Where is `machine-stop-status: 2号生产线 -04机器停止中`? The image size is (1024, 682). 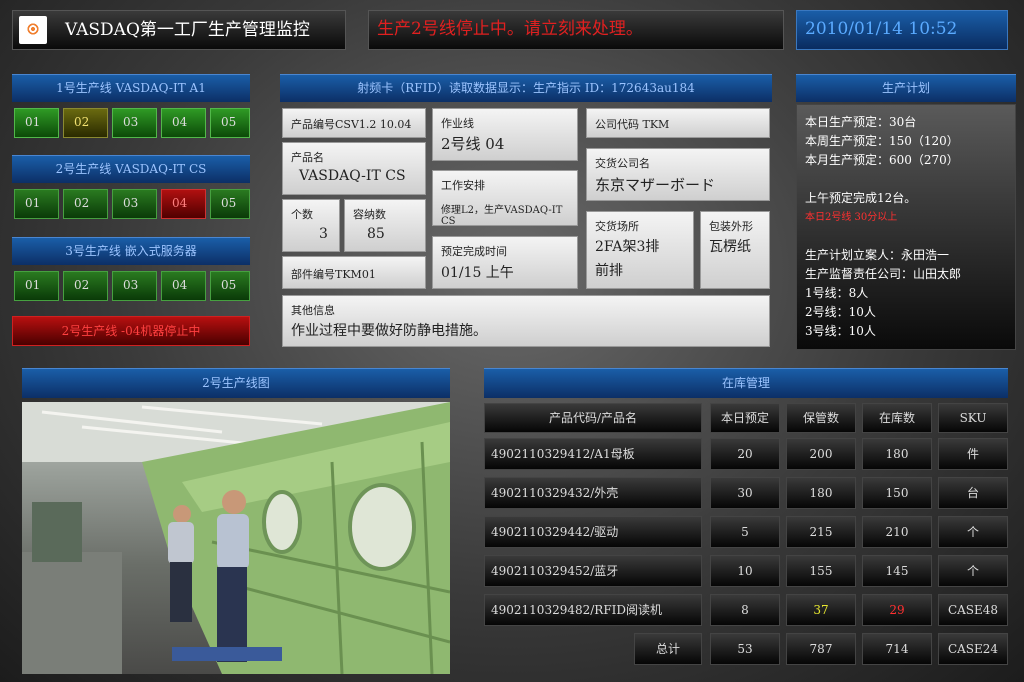
machine-stop-status: 2号生产线 -04机器停止中 is located at coordinates (131, 331).